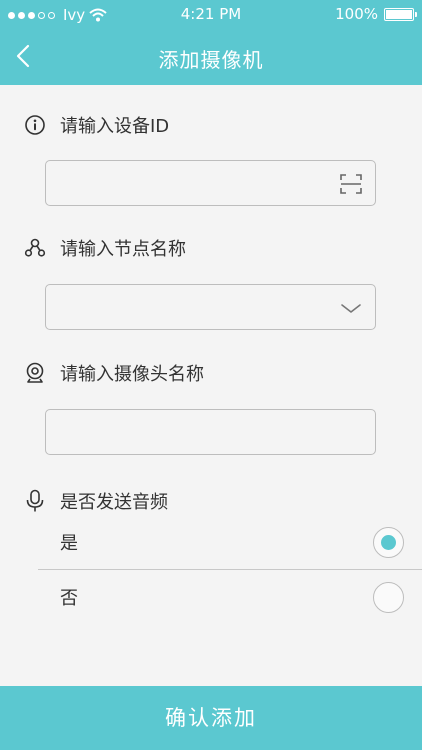 Image resolution: width=422 pixels, height=750 pixels. I want to click on camera-name-label: 请输入摄像头名称, so click(132, 374).